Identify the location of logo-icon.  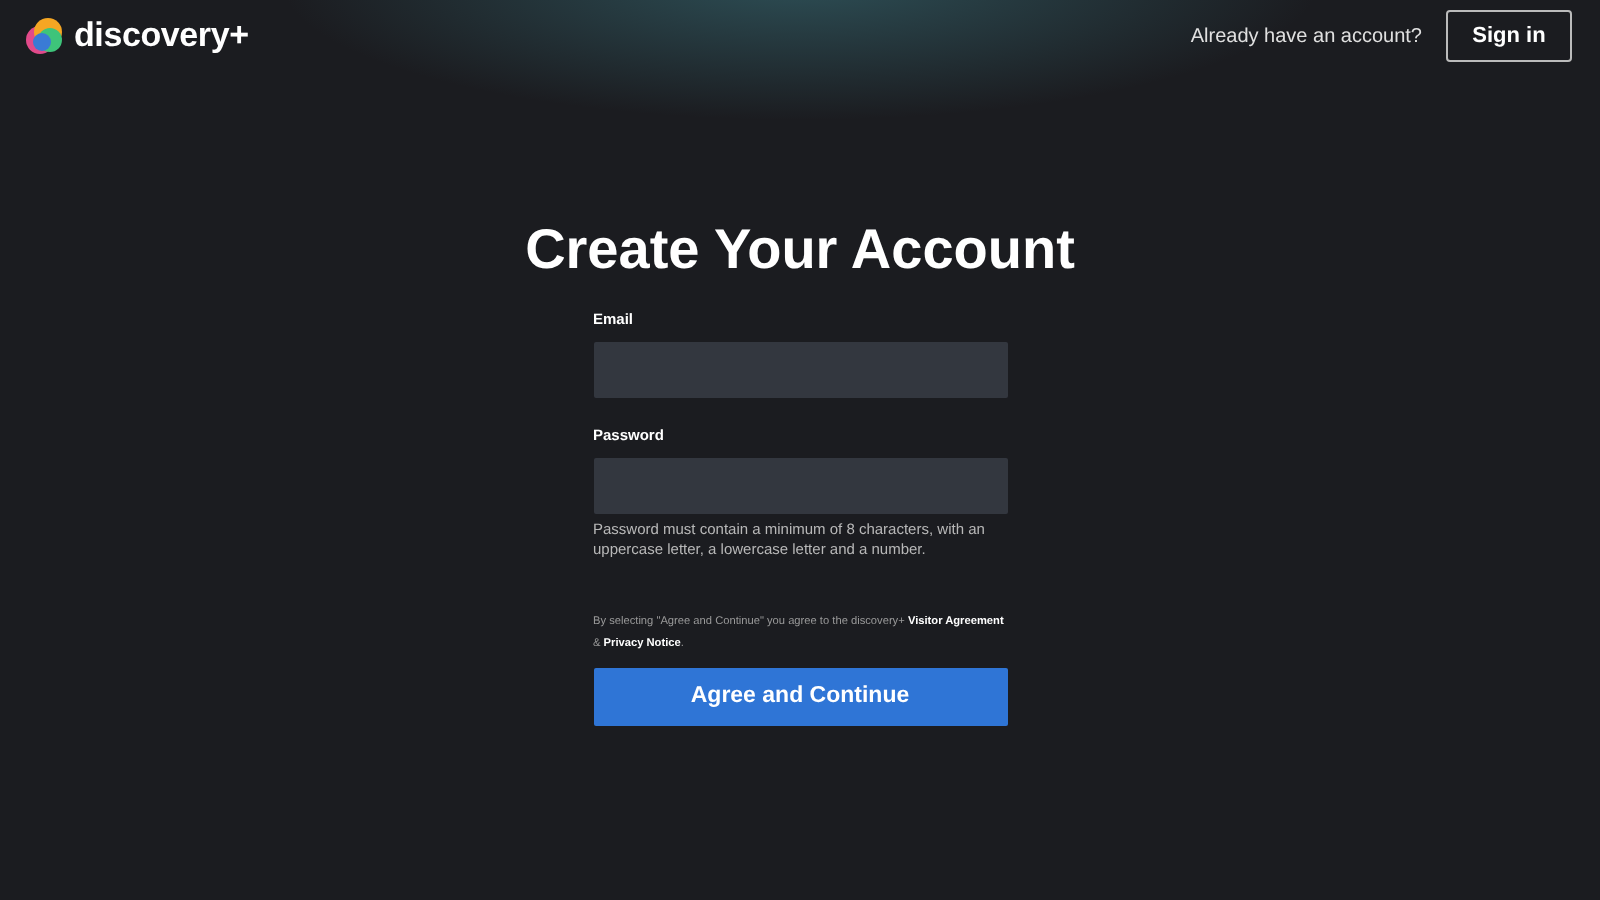
(46, 36).